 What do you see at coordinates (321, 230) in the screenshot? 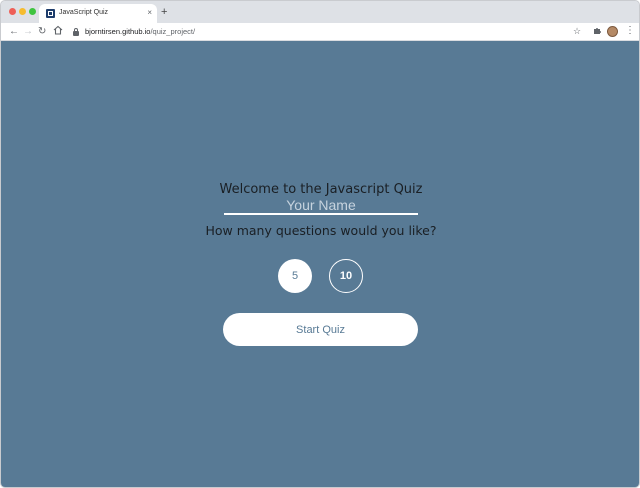
I see `question-count-prompt: How many questions would you like?` at bounding box center [321, 230].